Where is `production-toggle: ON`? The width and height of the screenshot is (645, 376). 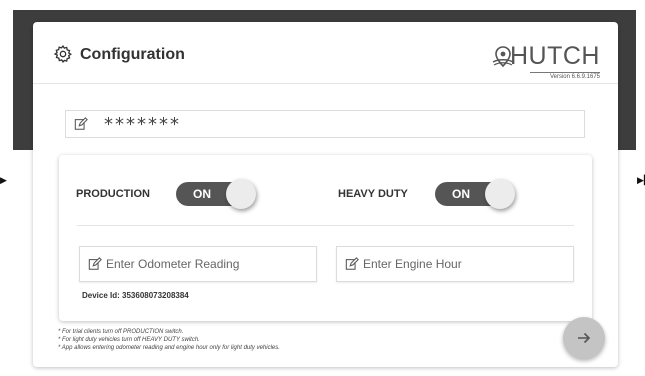 production-toggle: ON is located at coordinates (217, 194).